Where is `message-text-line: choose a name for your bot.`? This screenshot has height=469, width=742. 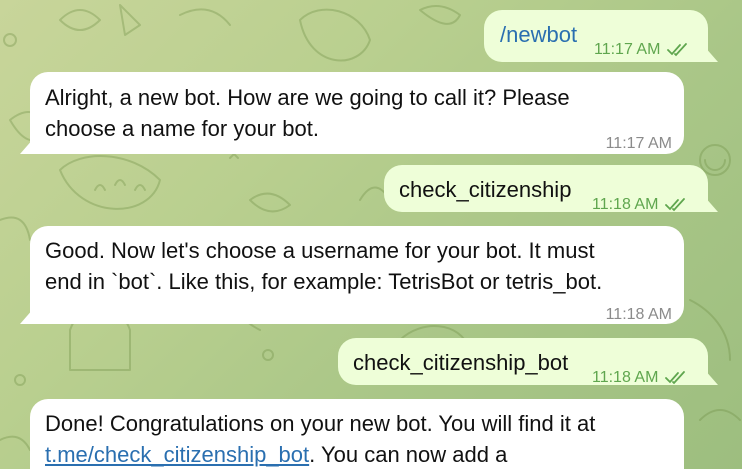 message-text-line: choose a name for your bot. is located at coordinates (182, 128).